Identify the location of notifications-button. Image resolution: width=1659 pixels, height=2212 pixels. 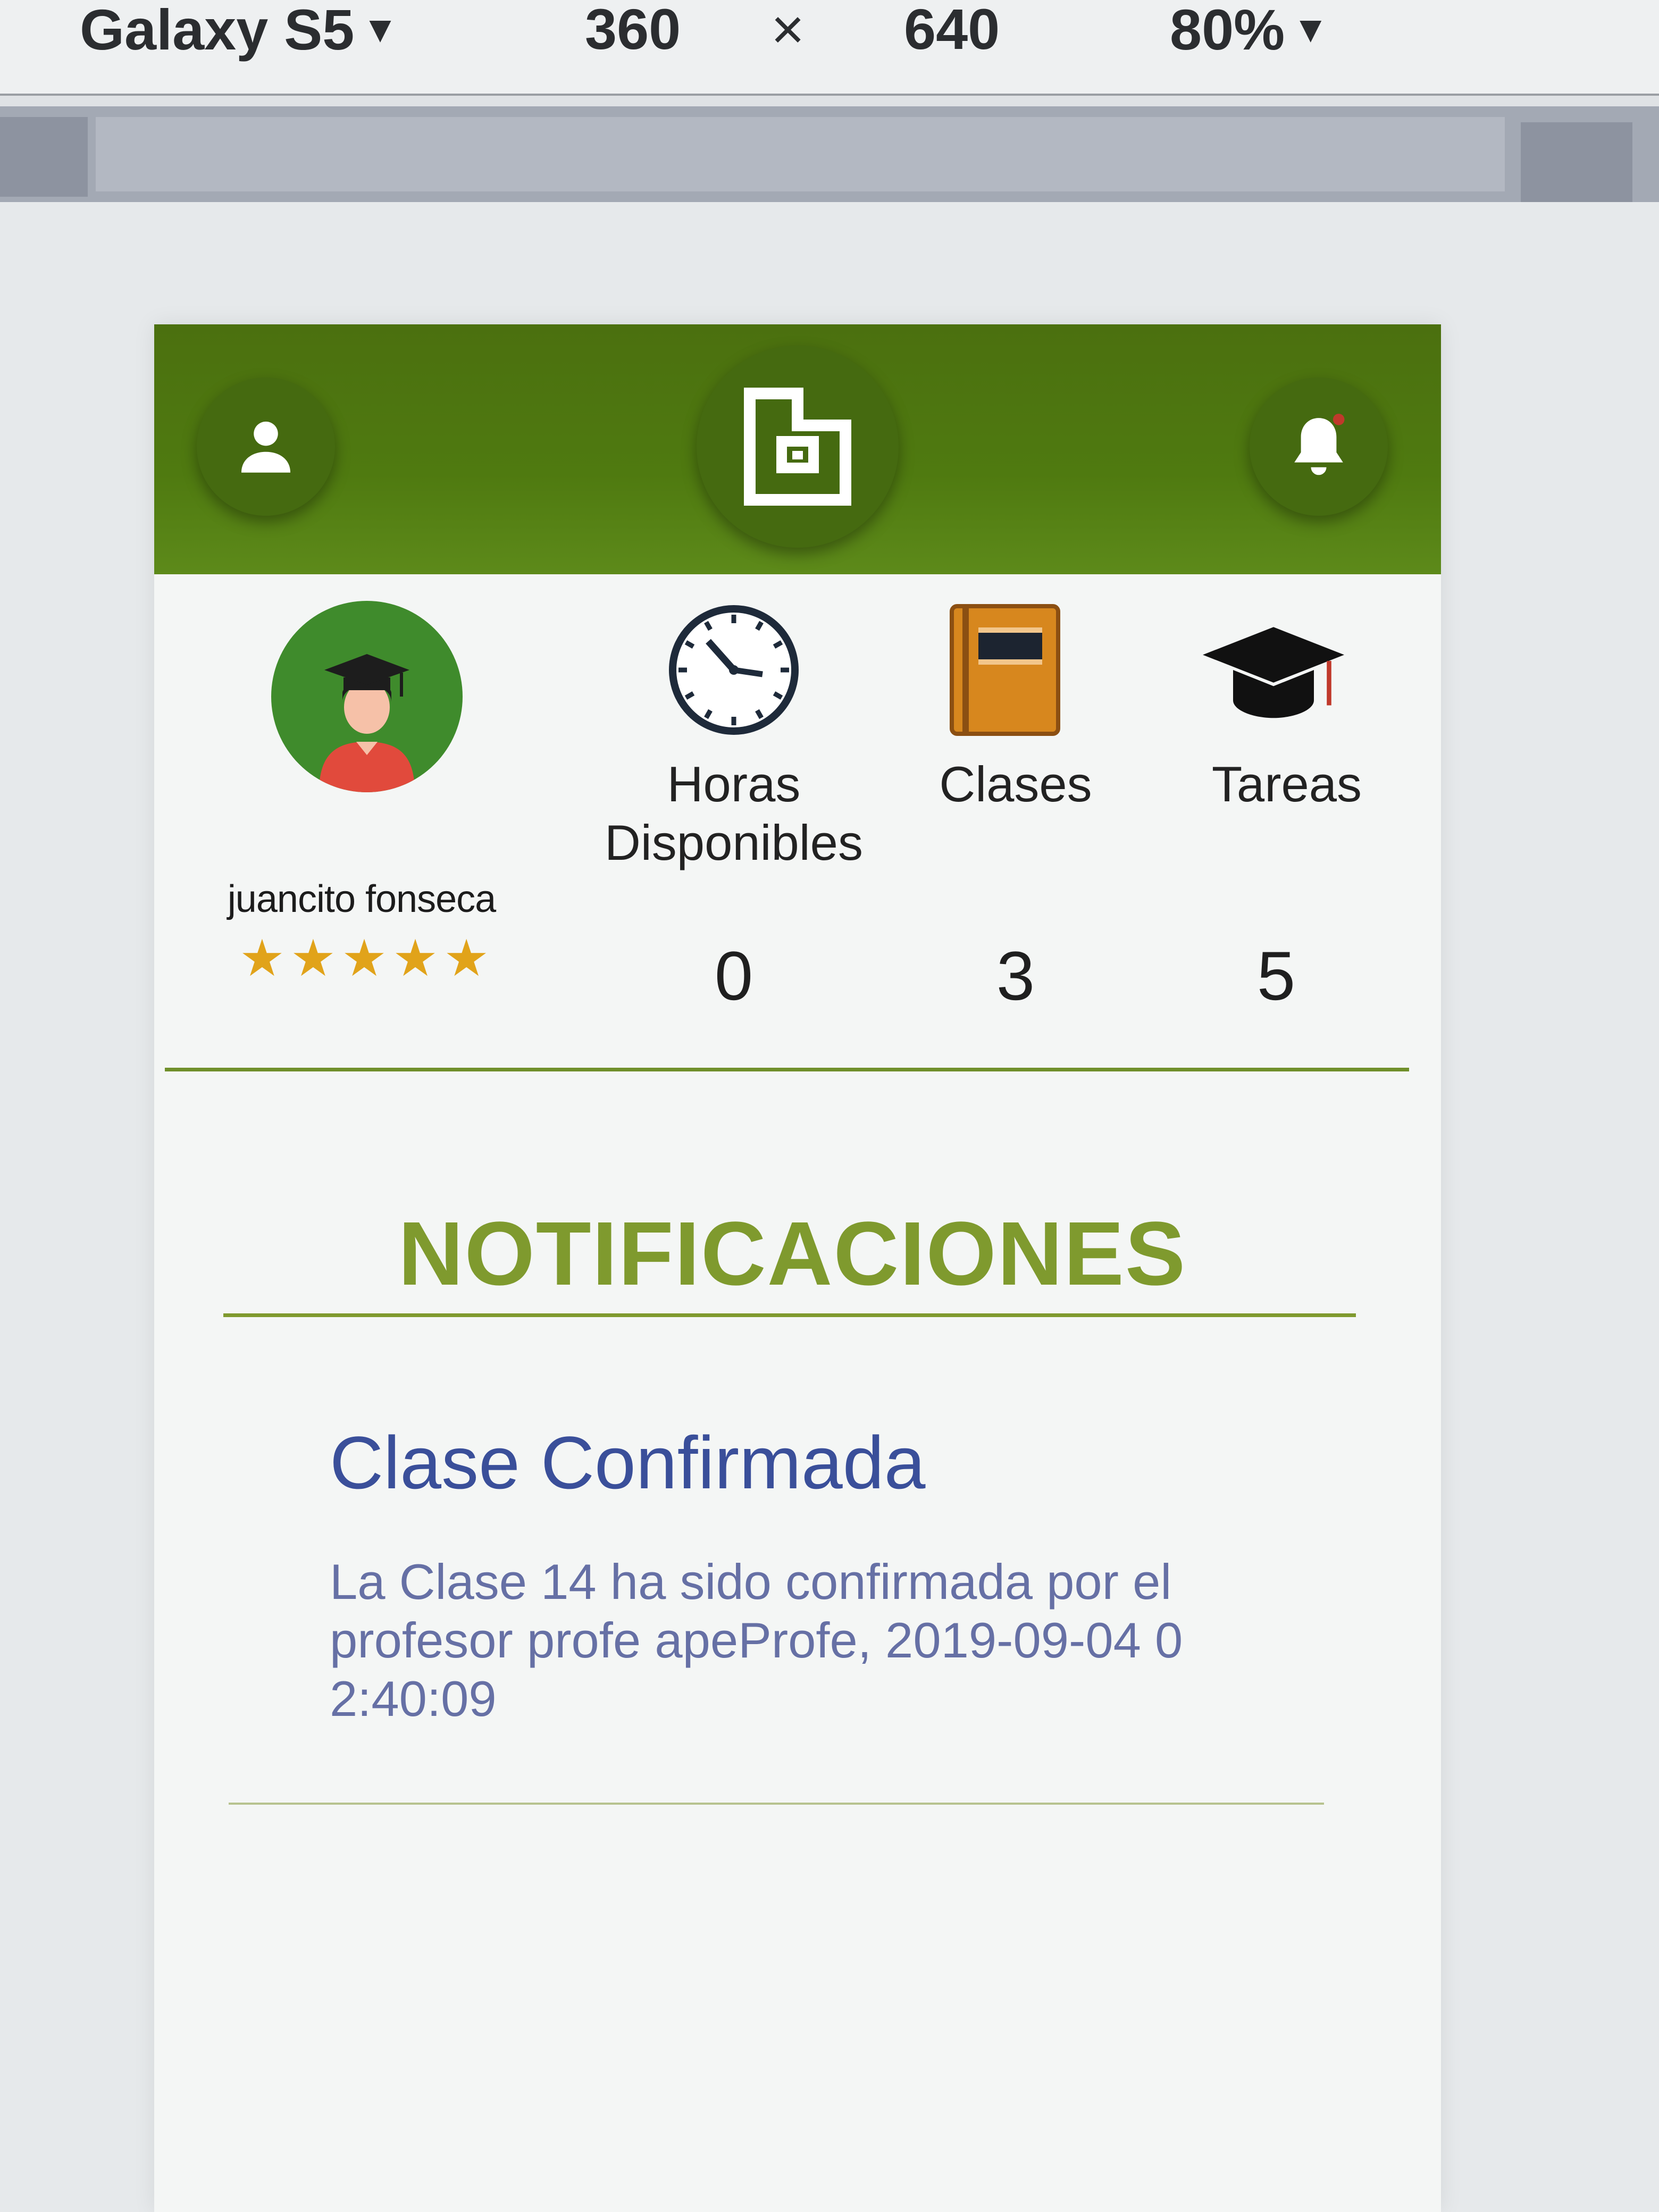
(1319, 447).